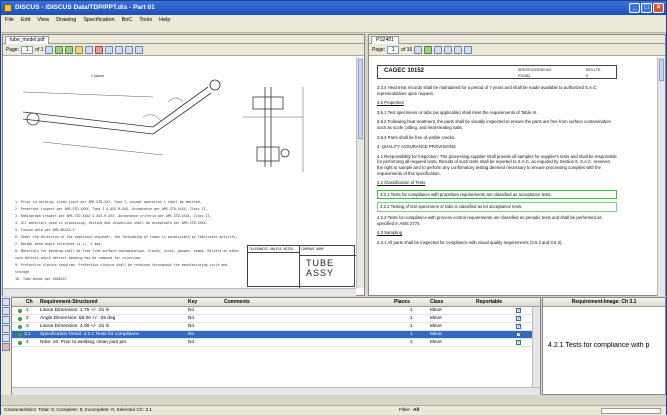  What do you see at coordinates (145, 20) in the screenshot?
I see `menu-tools: Tools` at bounding box center [145, 20].